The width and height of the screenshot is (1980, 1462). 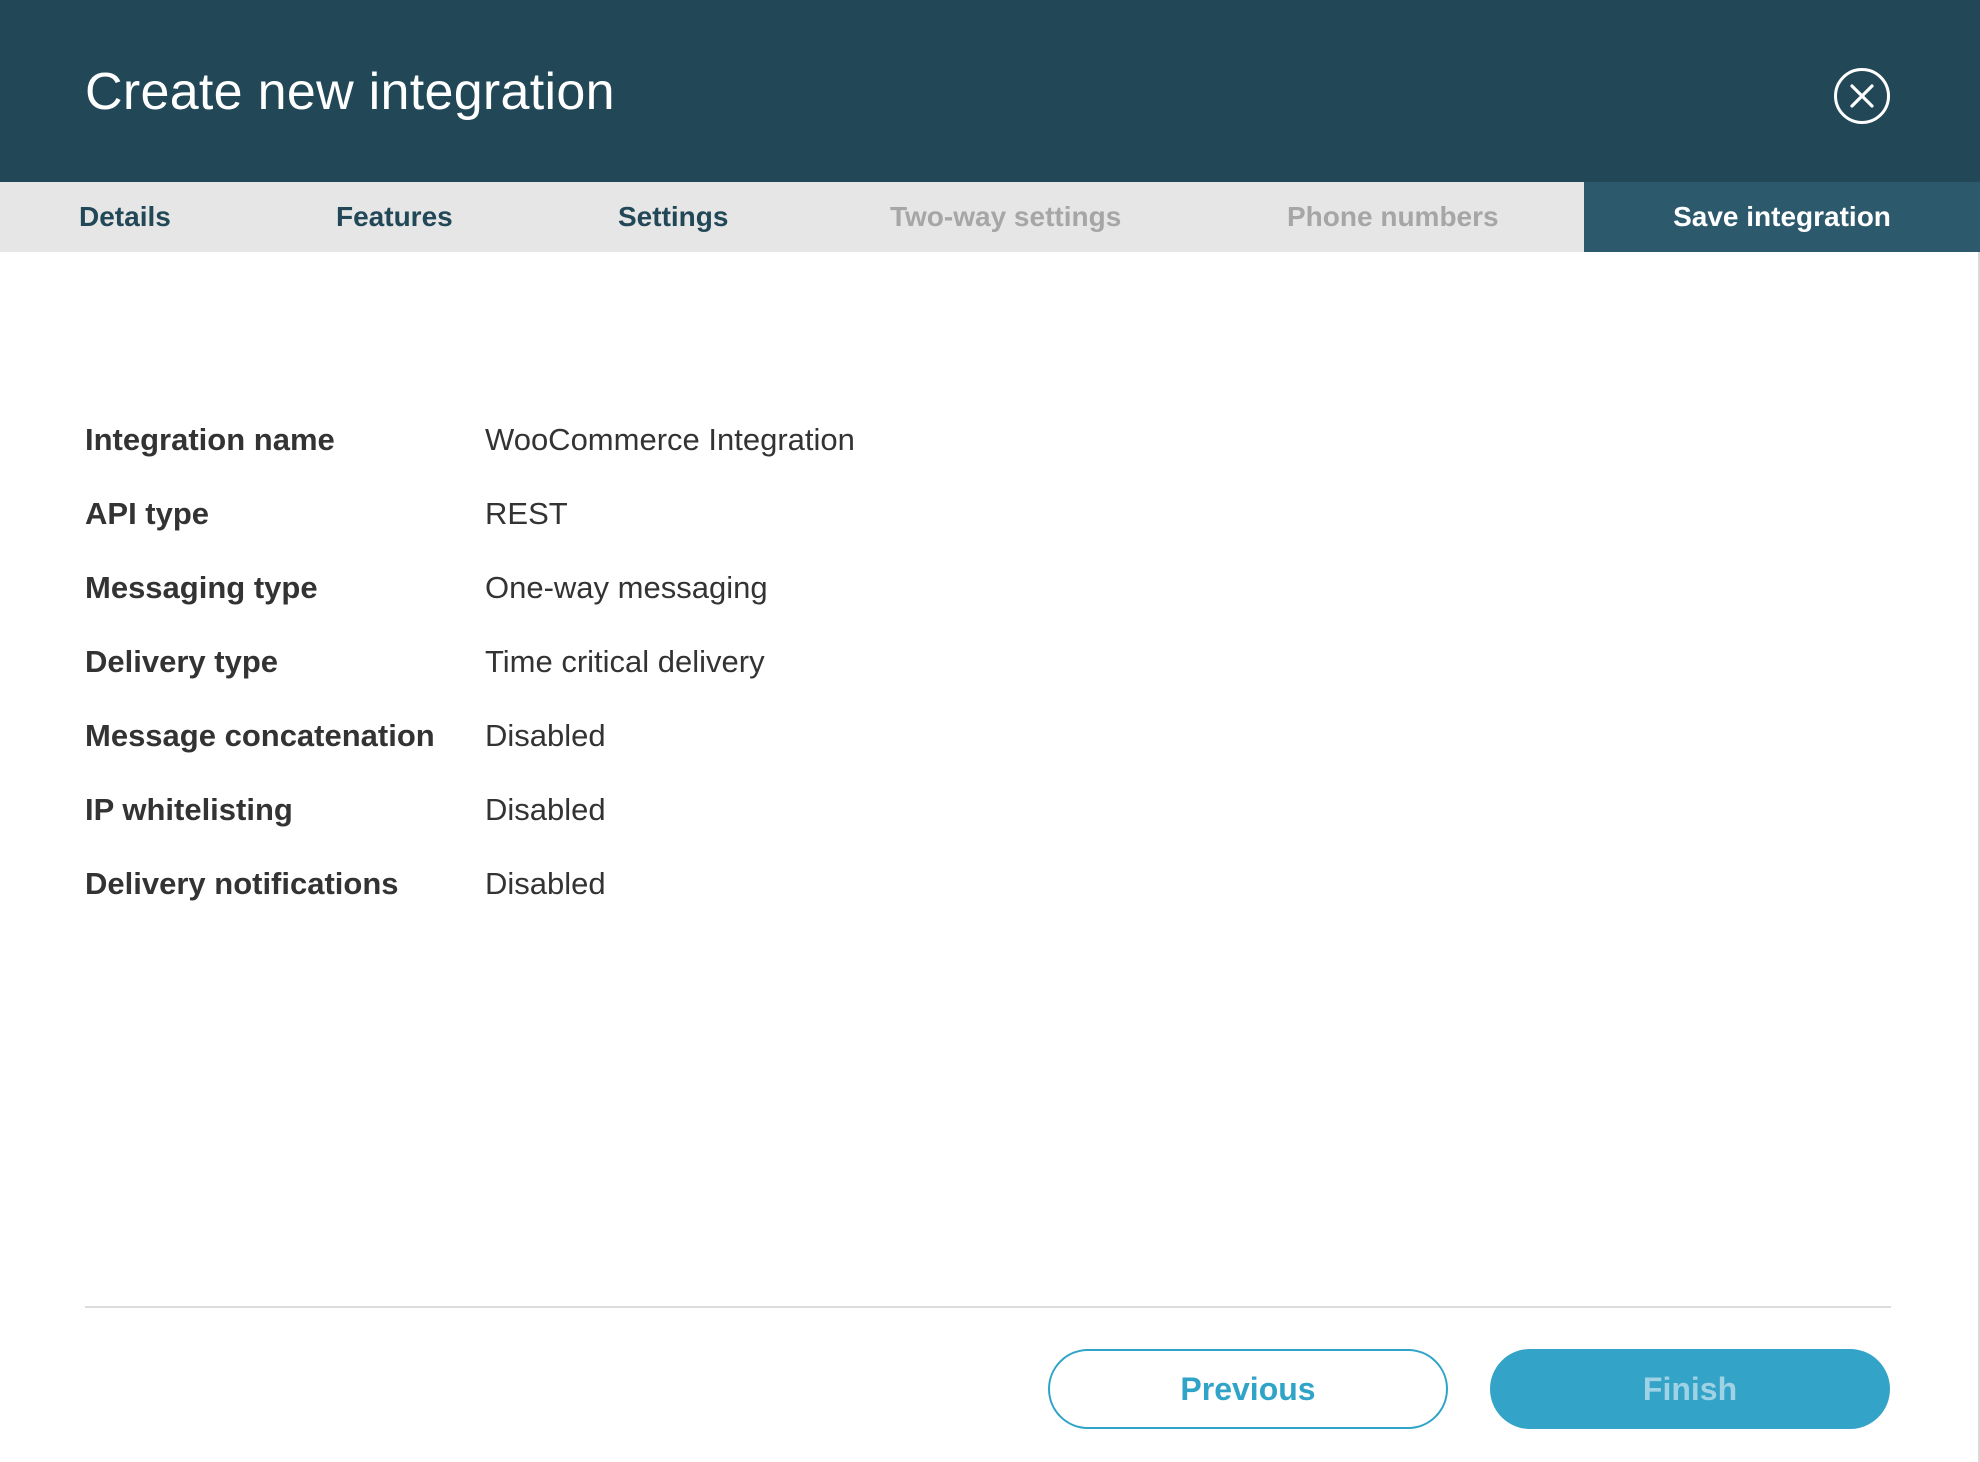 I want to click on summary-row: Messaging type One-way messaging, so click(x=685, y=585).